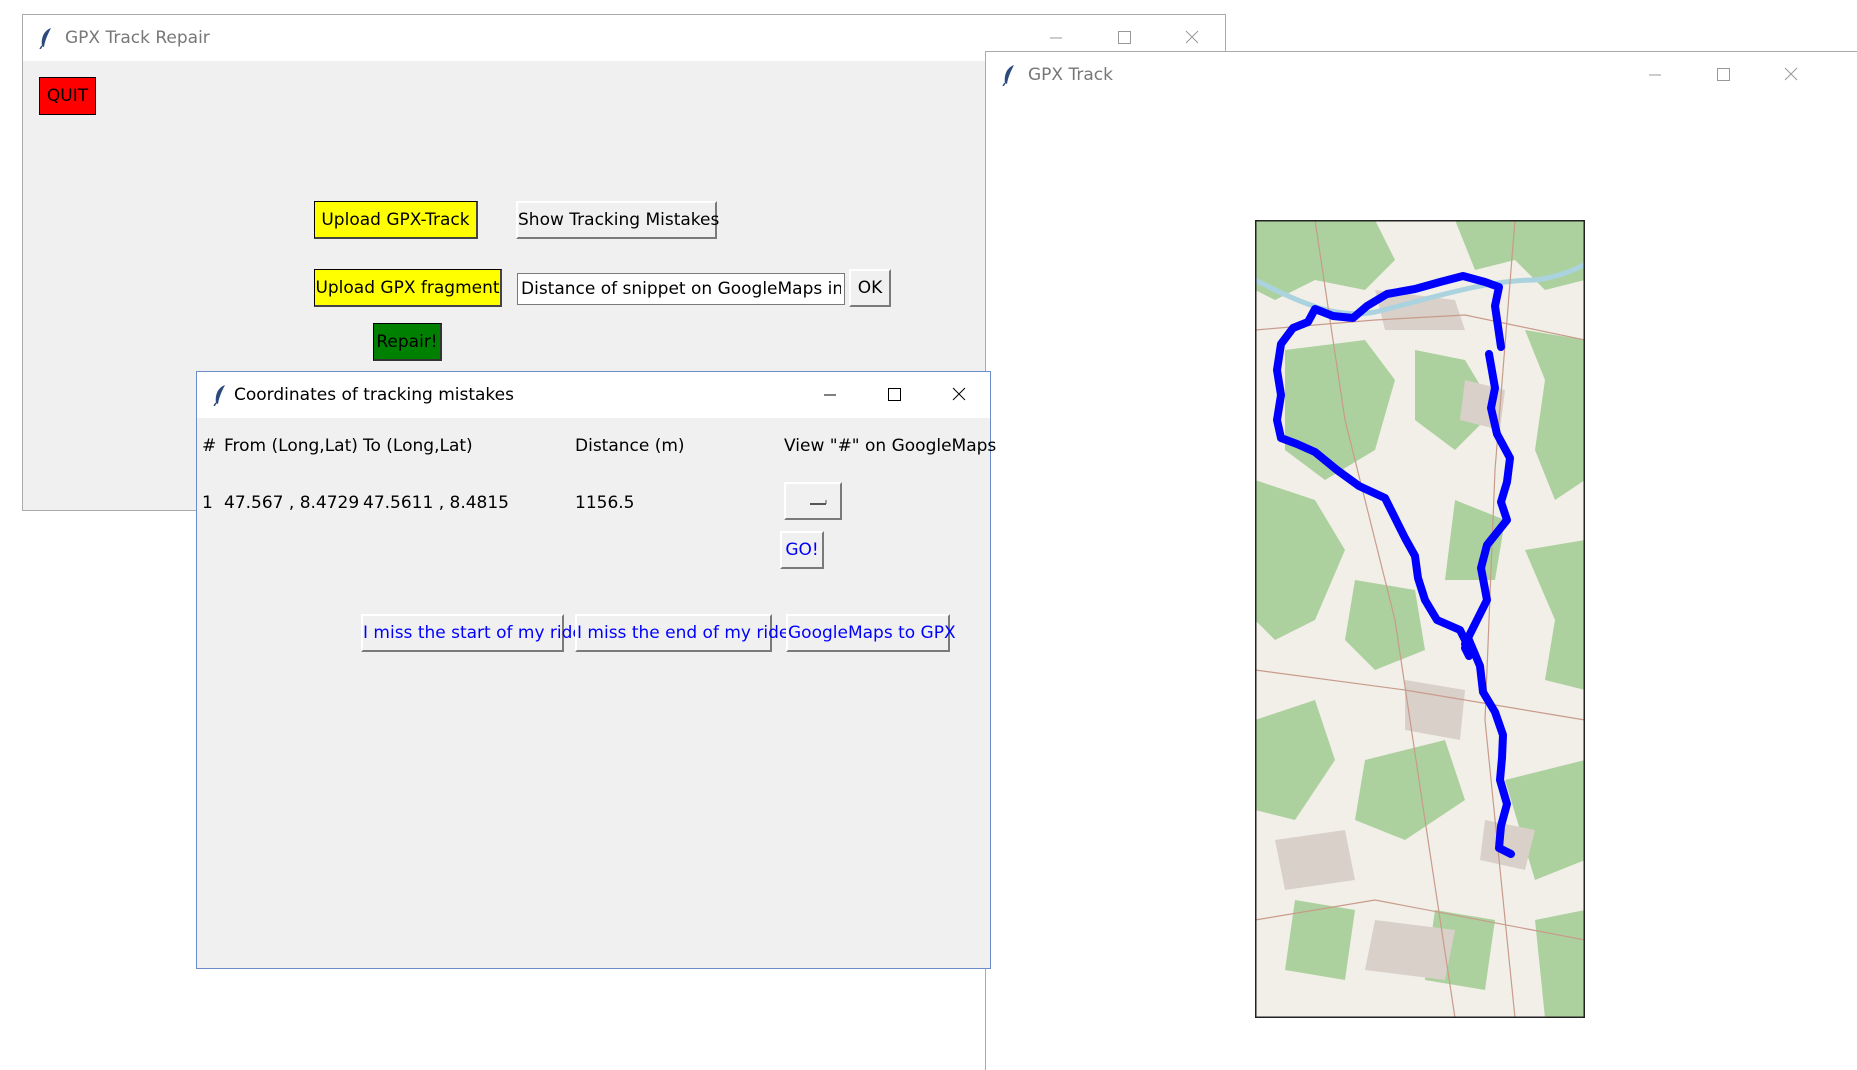  I want to click on miss-end-button: I miss the end of my ride, so click(682, 633).